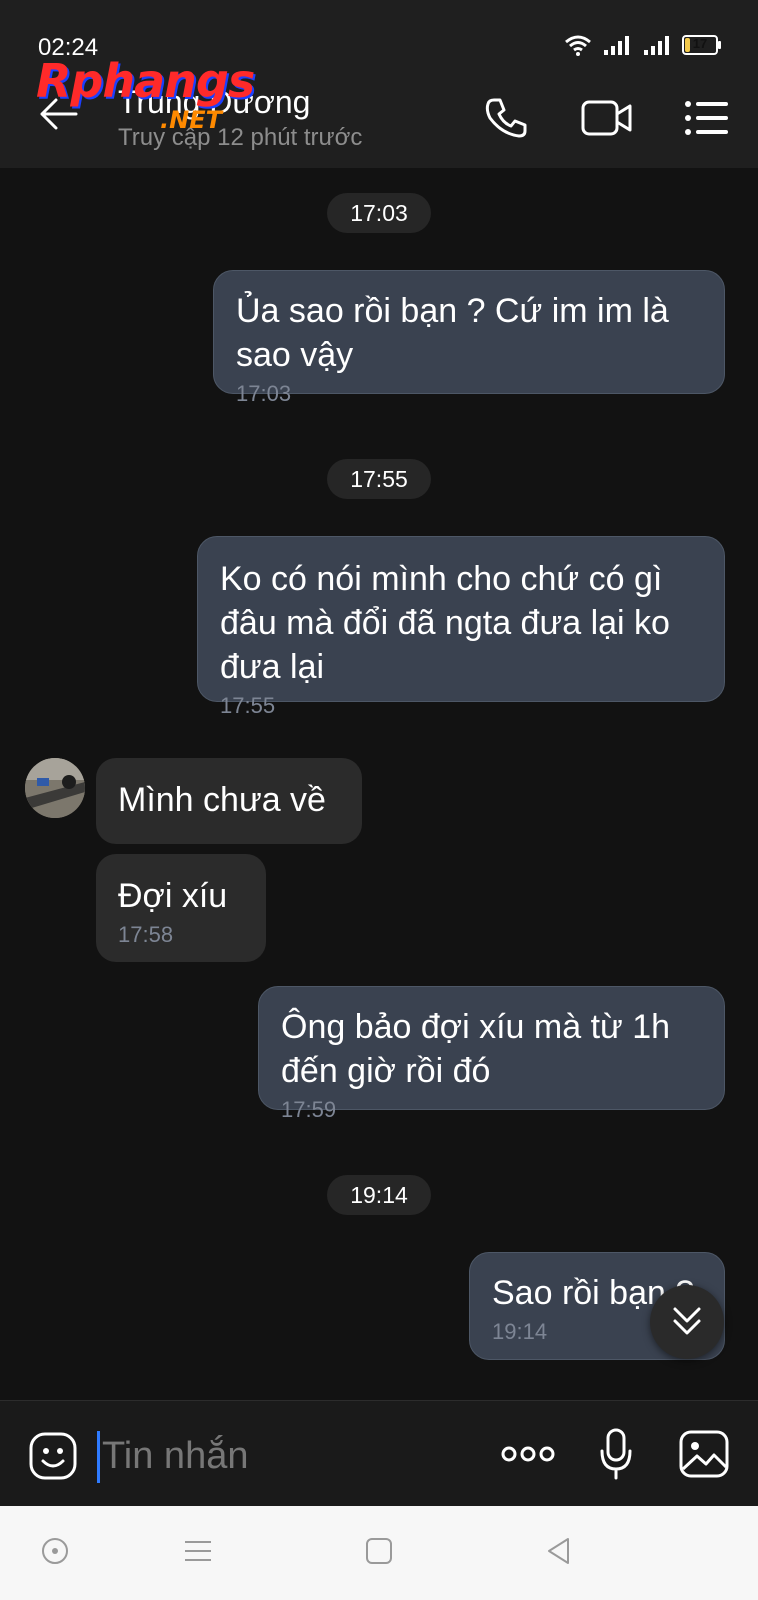 The height and width of the screenshot is (1600, 758). I want to click on menu-lines-icon, so click(198, 1551).